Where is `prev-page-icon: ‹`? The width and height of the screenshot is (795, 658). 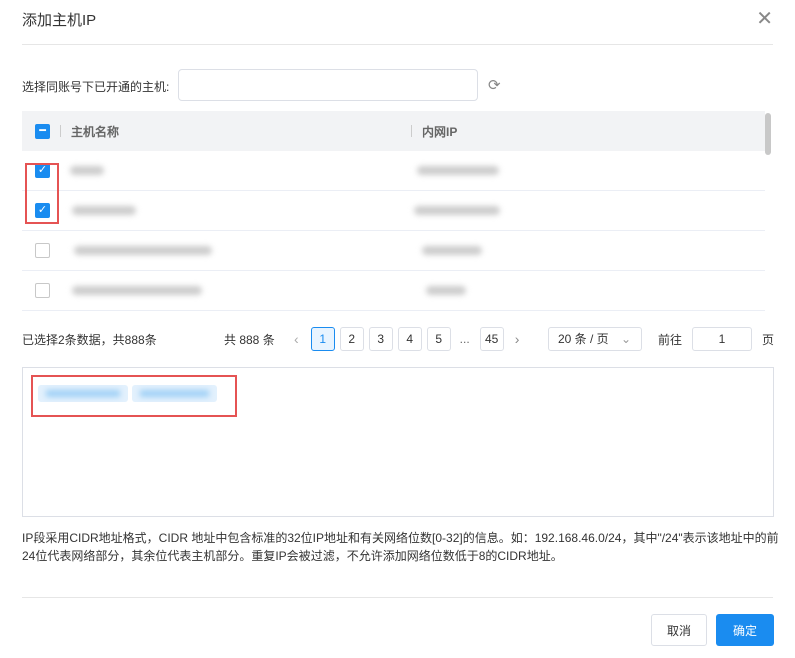 prev-page-icon: ‹ is located at coordinates (296, 339).